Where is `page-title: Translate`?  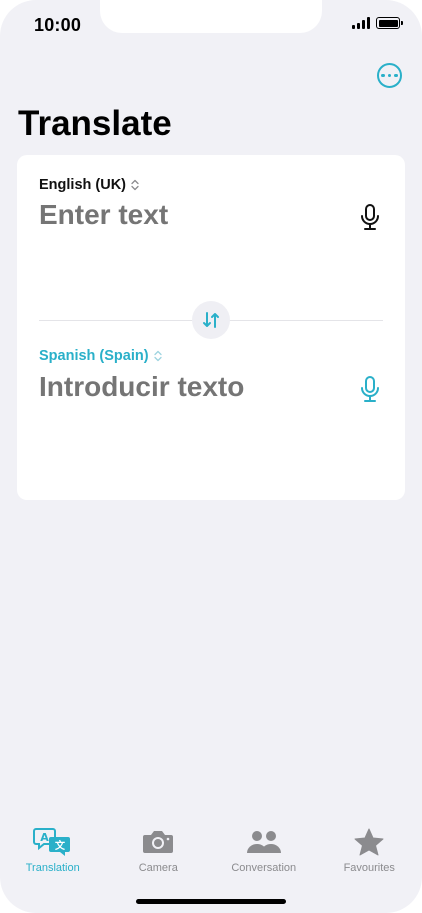
page-title: Translate is located at coordinates (95, 123).